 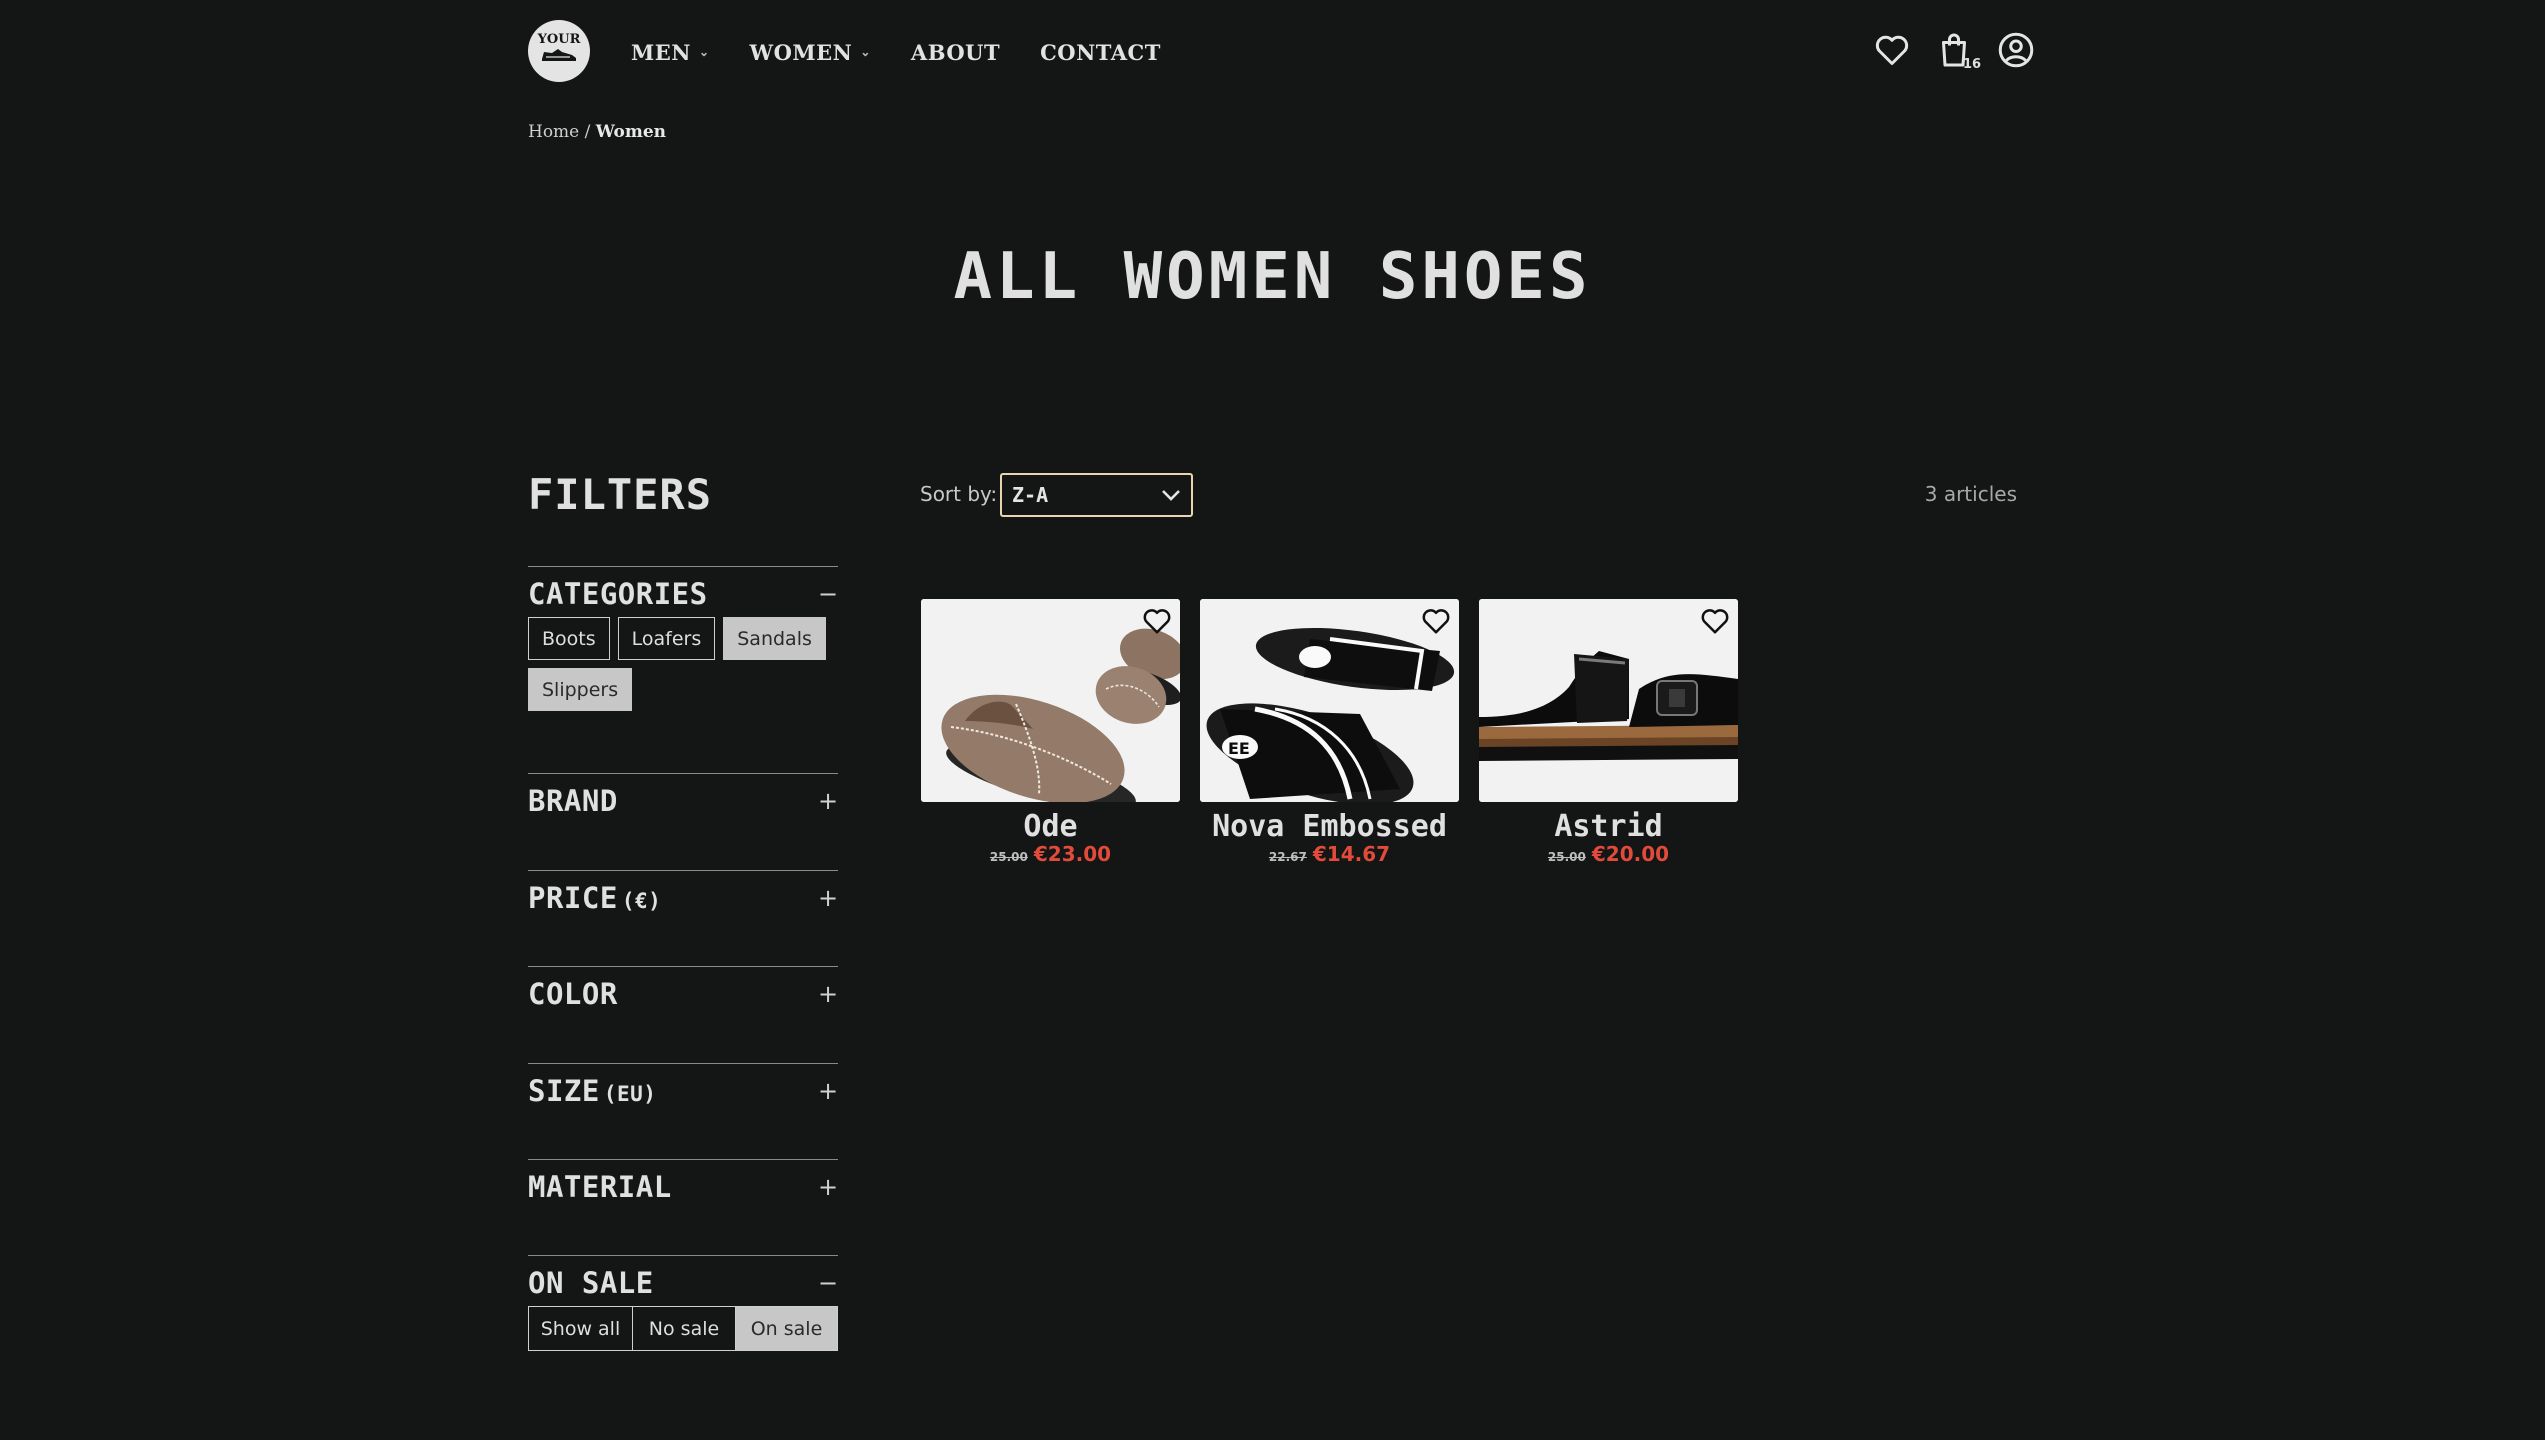 What do you see at coordinates (1957, 51) in the screenshot?
I see `cart-button: 16` at bounding box center [1957, 51].